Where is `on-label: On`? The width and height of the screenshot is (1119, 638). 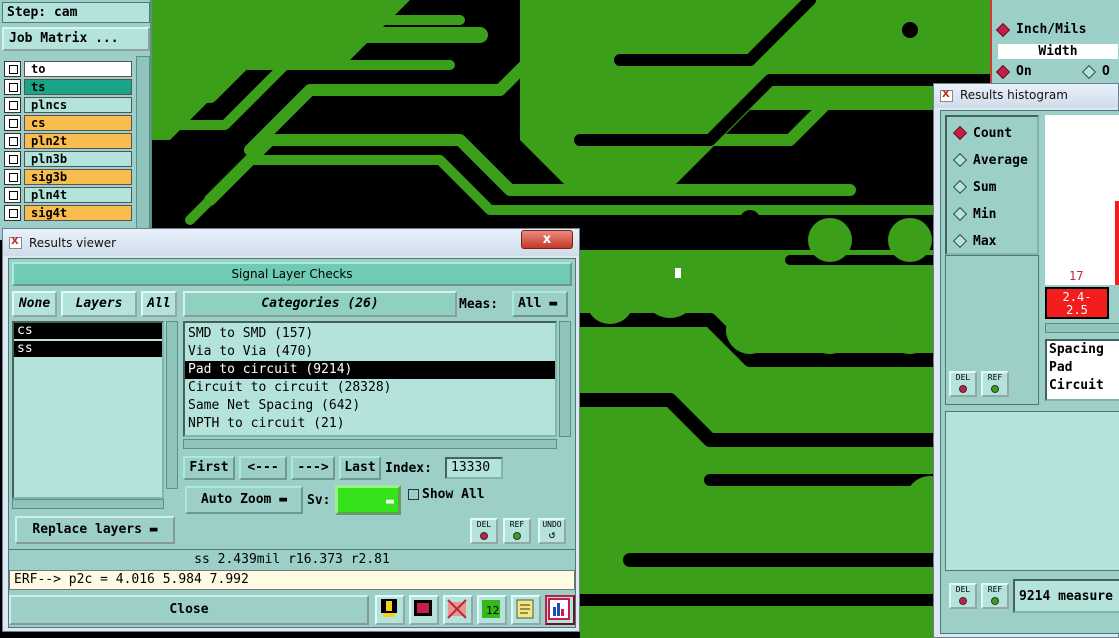
on-label: On is located at coordinates (1024, 71).